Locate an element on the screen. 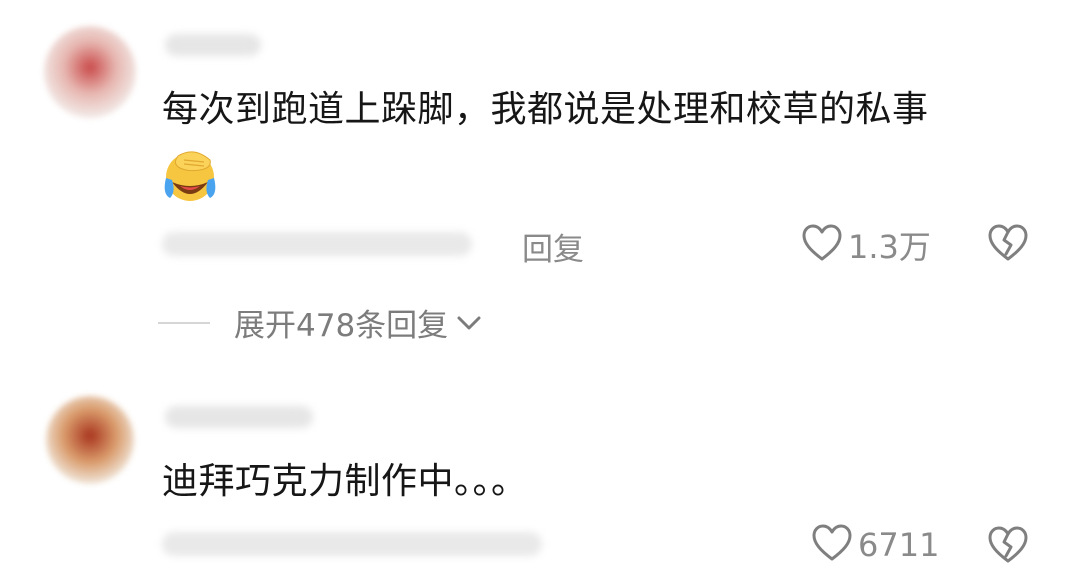  expand-replies-button: 展开478条回复 is located at coordinates (320, 322).